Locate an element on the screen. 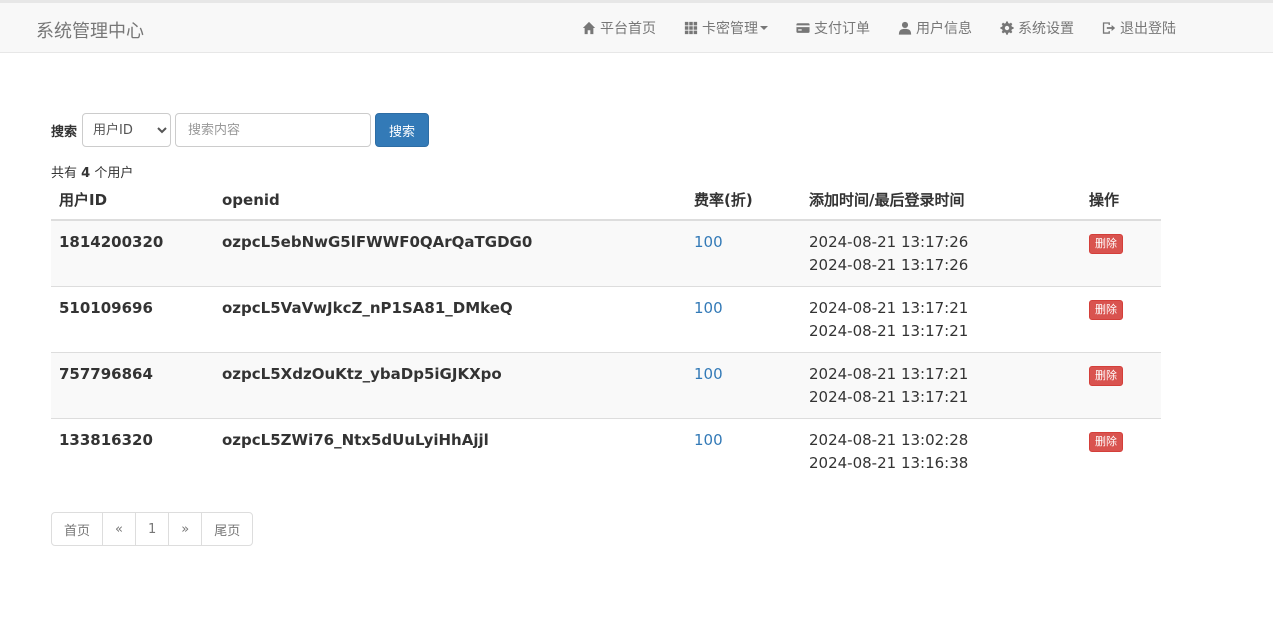 The width and height of the screenshot is (1273, 629). cell-openid: ozpcL5ZWi76_Ntx5dUuLyiHhAjjl is located at coordinates (450, 451).